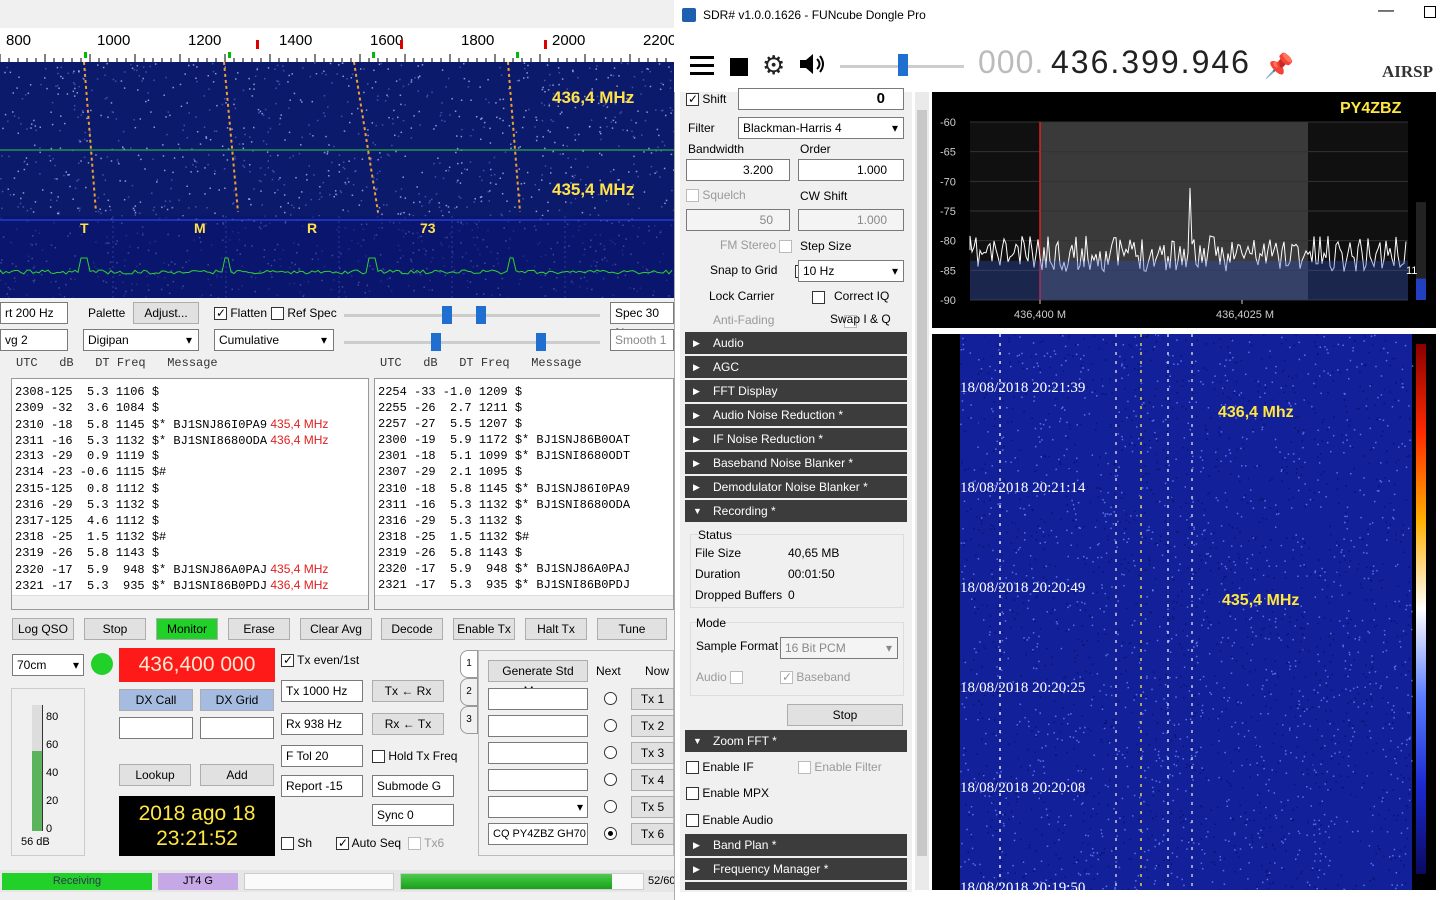 This screenshot has width=1440, height=900. I want to click on tx-even-checkbox: Tx even/1st, so click(320, 660).